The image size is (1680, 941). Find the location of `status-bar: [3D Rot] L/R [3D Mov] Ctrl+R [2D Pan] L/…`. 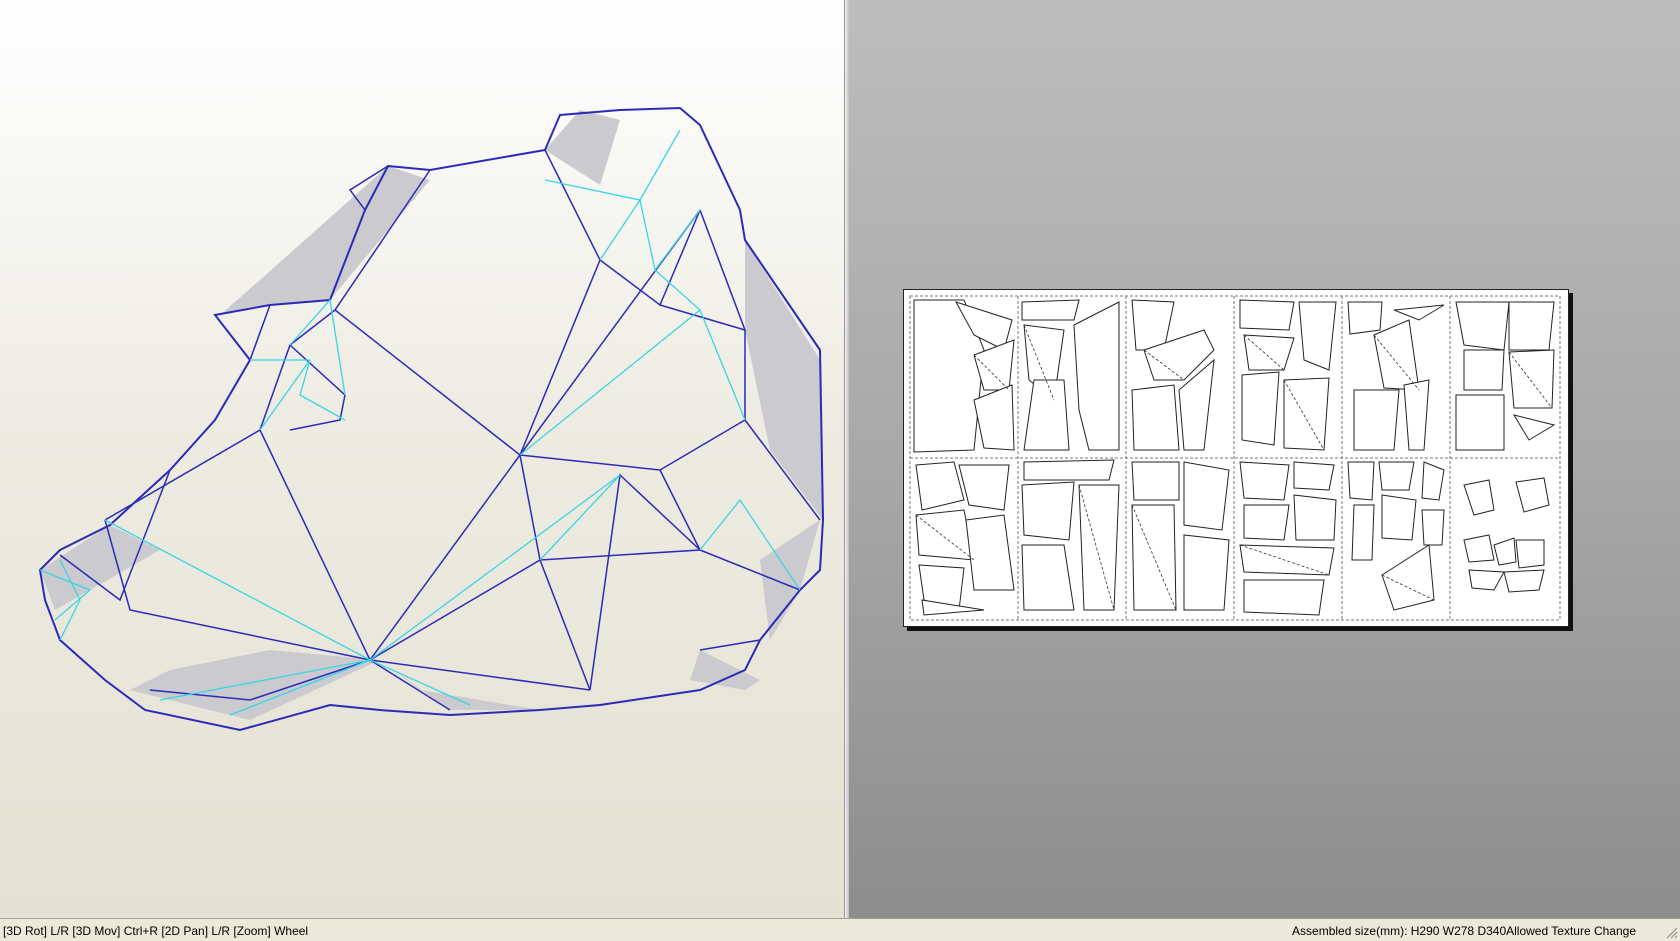

status-bar: [3D Rot] L/R [3D Mov] Ctrl+R [2D Pan] L/… is located at coordinates (840, 929).